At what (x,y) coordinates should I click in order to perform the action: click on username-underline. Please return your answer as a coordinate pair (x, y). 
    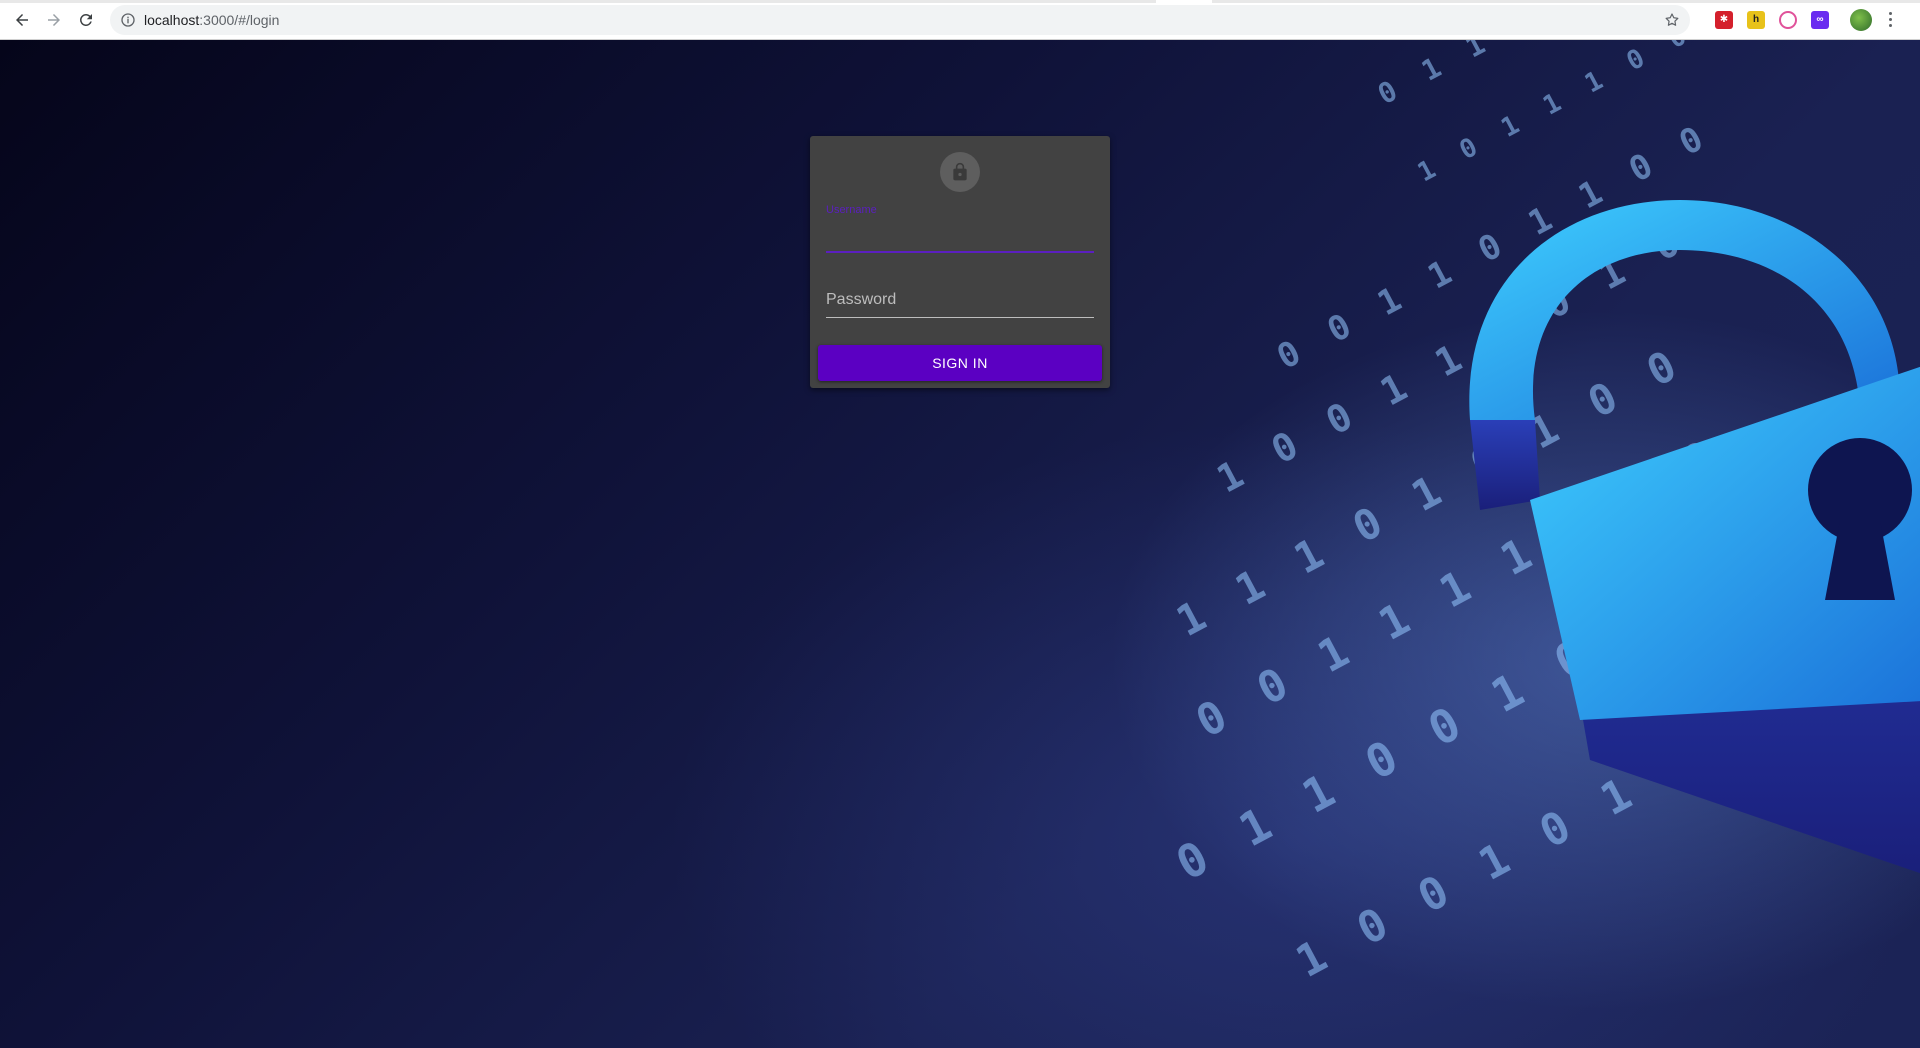
    Looking at the image, I should click on (960, 252).